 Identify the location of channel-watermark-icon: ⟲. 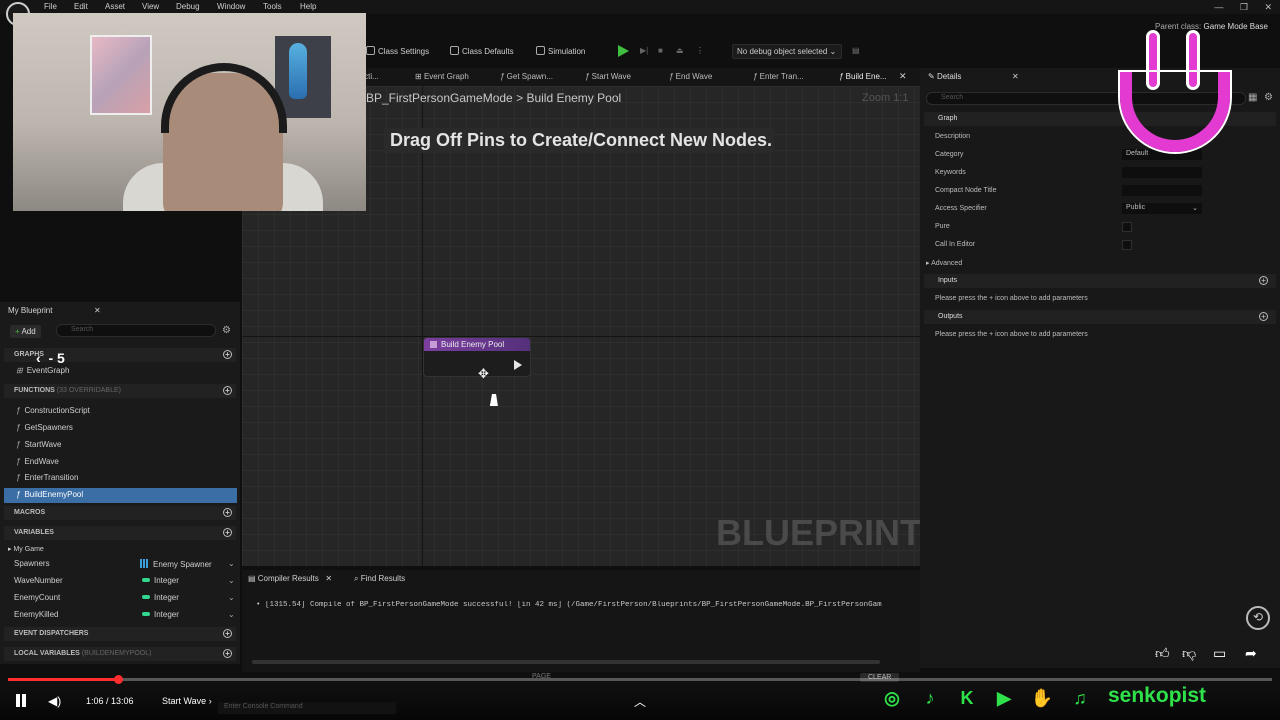
(1258, 618).